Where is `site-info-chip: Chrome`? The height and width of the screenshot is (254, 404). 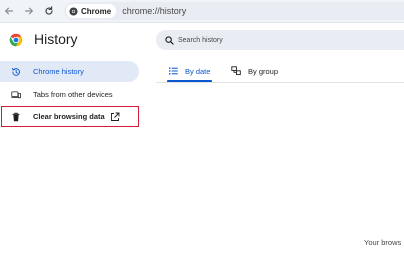
site-info-chip: Chrome is located at coordinates (91, 11).